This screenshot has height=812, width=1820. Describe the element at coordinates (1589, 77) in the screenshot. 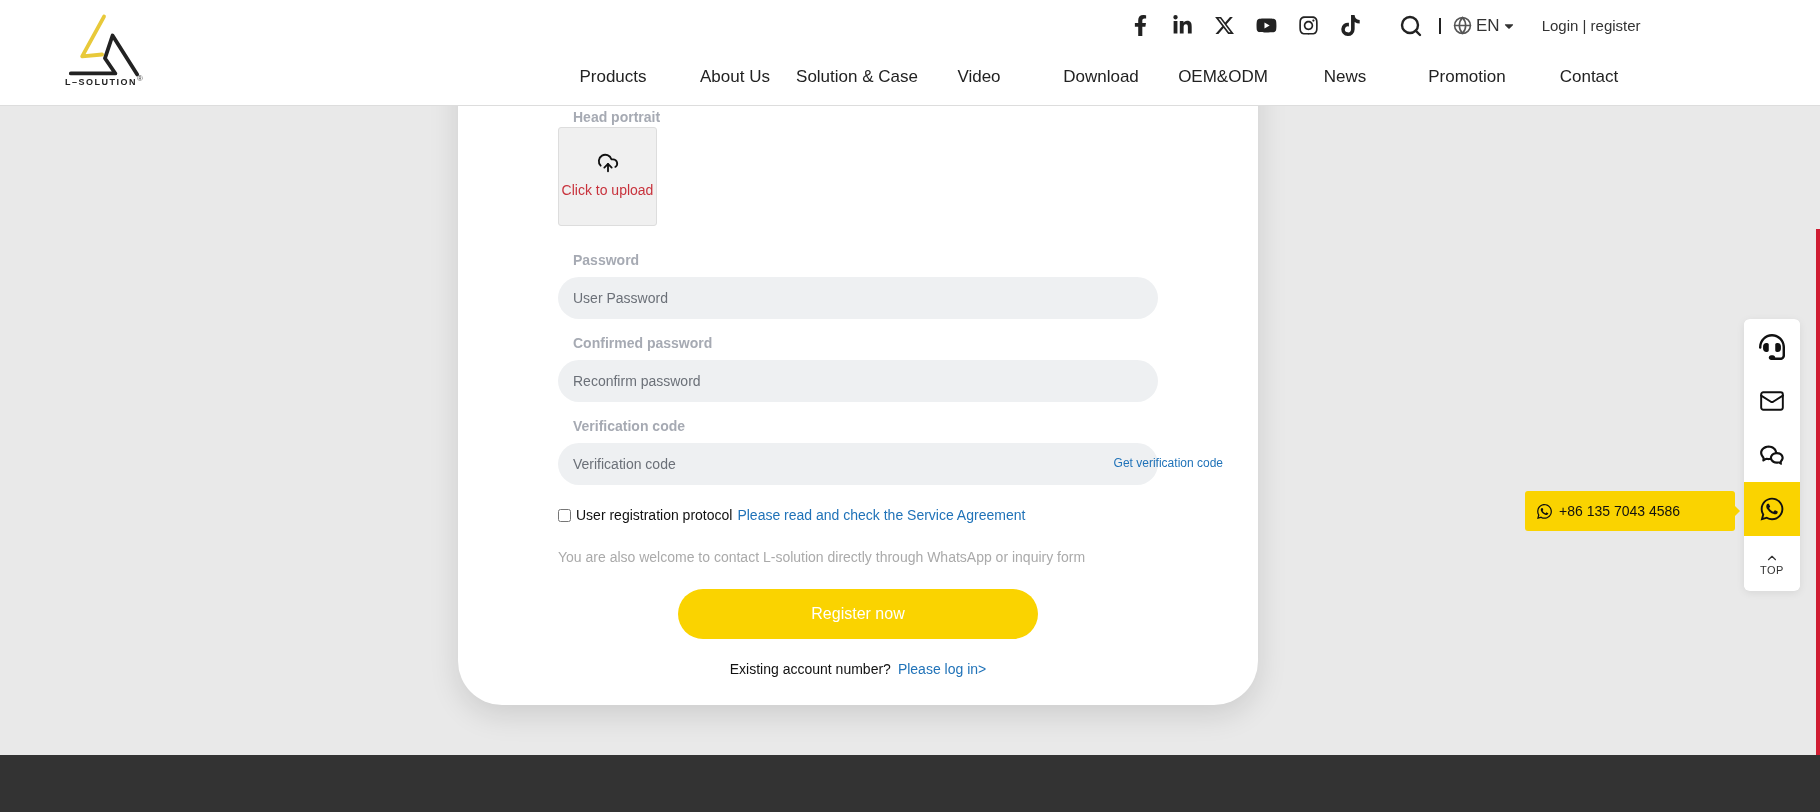

I see `nav-link: Contact` at that location.